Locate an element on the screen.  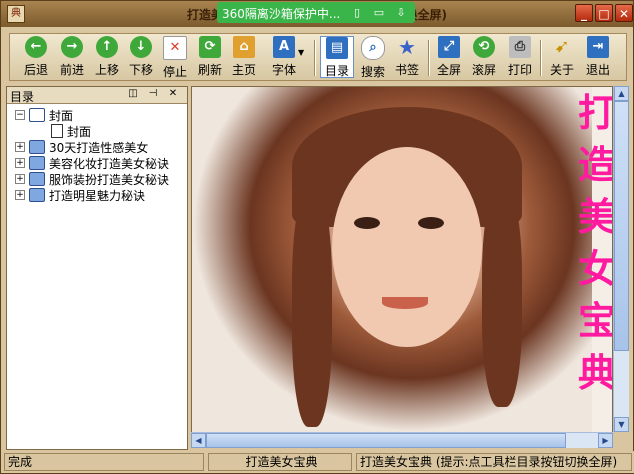
open-book-icon is located at coordinates (37, 115).